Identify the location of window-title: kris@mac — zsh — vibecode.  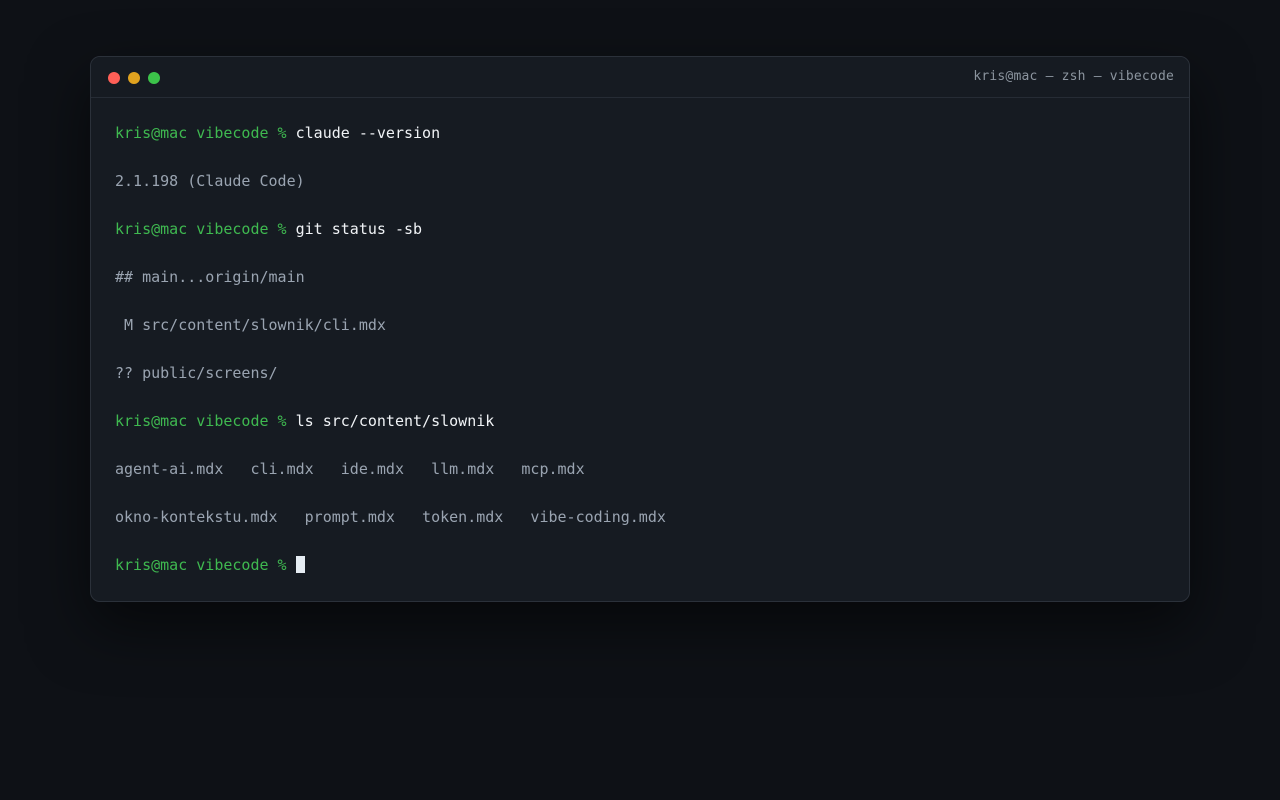
(1073, 76).